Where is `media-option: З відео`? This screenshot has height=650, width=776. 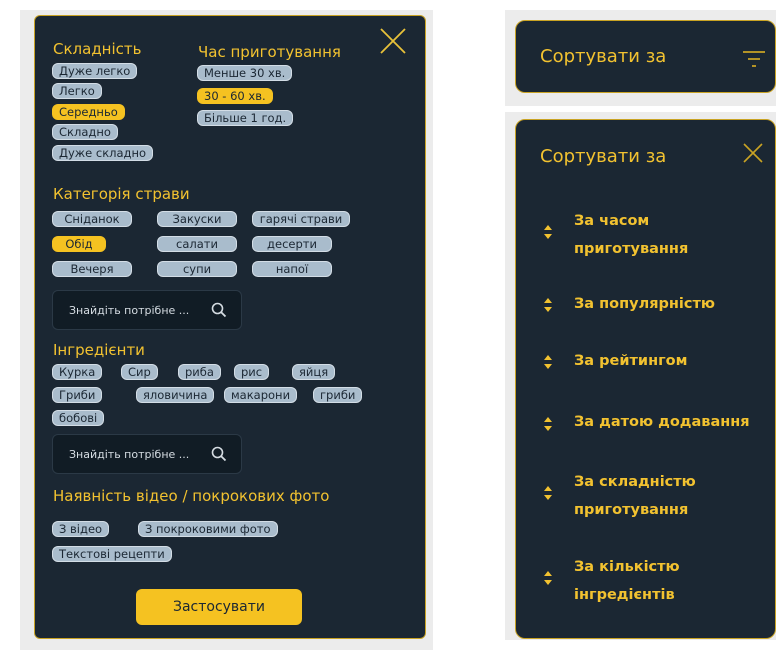 media-option: З відео is located at coordinates (81, 529).